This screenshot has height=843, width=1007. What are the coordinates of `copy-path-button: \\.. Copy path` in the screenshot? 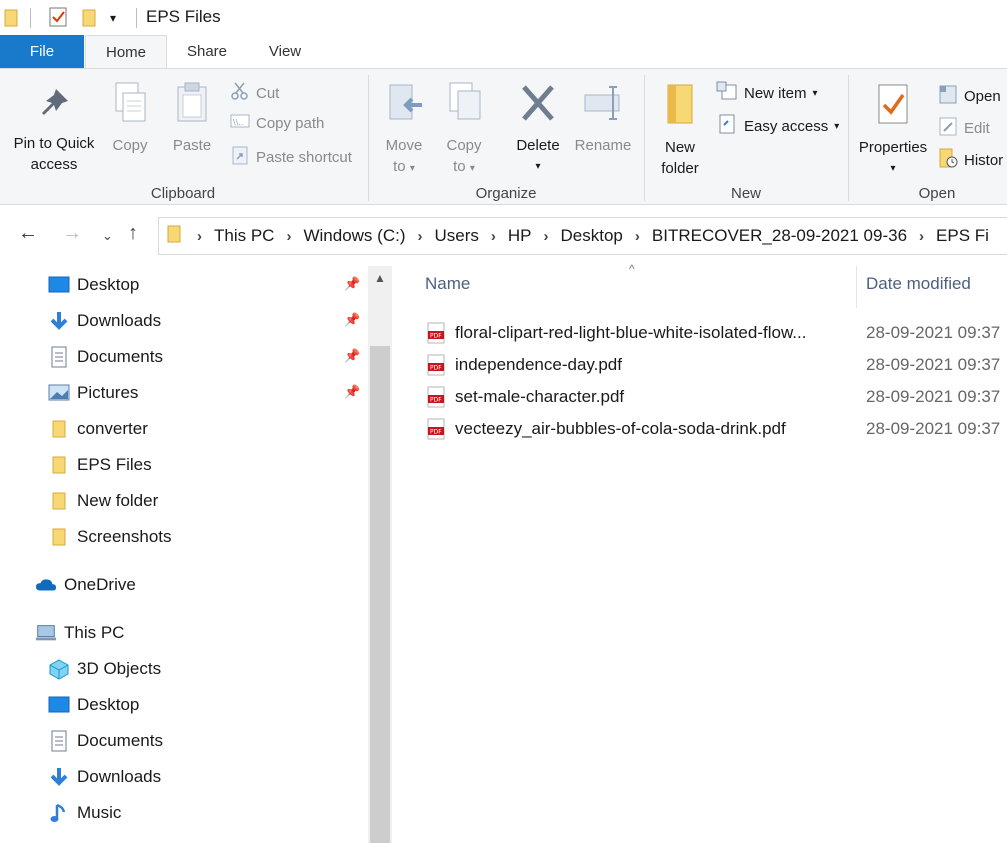 It's located at (277, 124).